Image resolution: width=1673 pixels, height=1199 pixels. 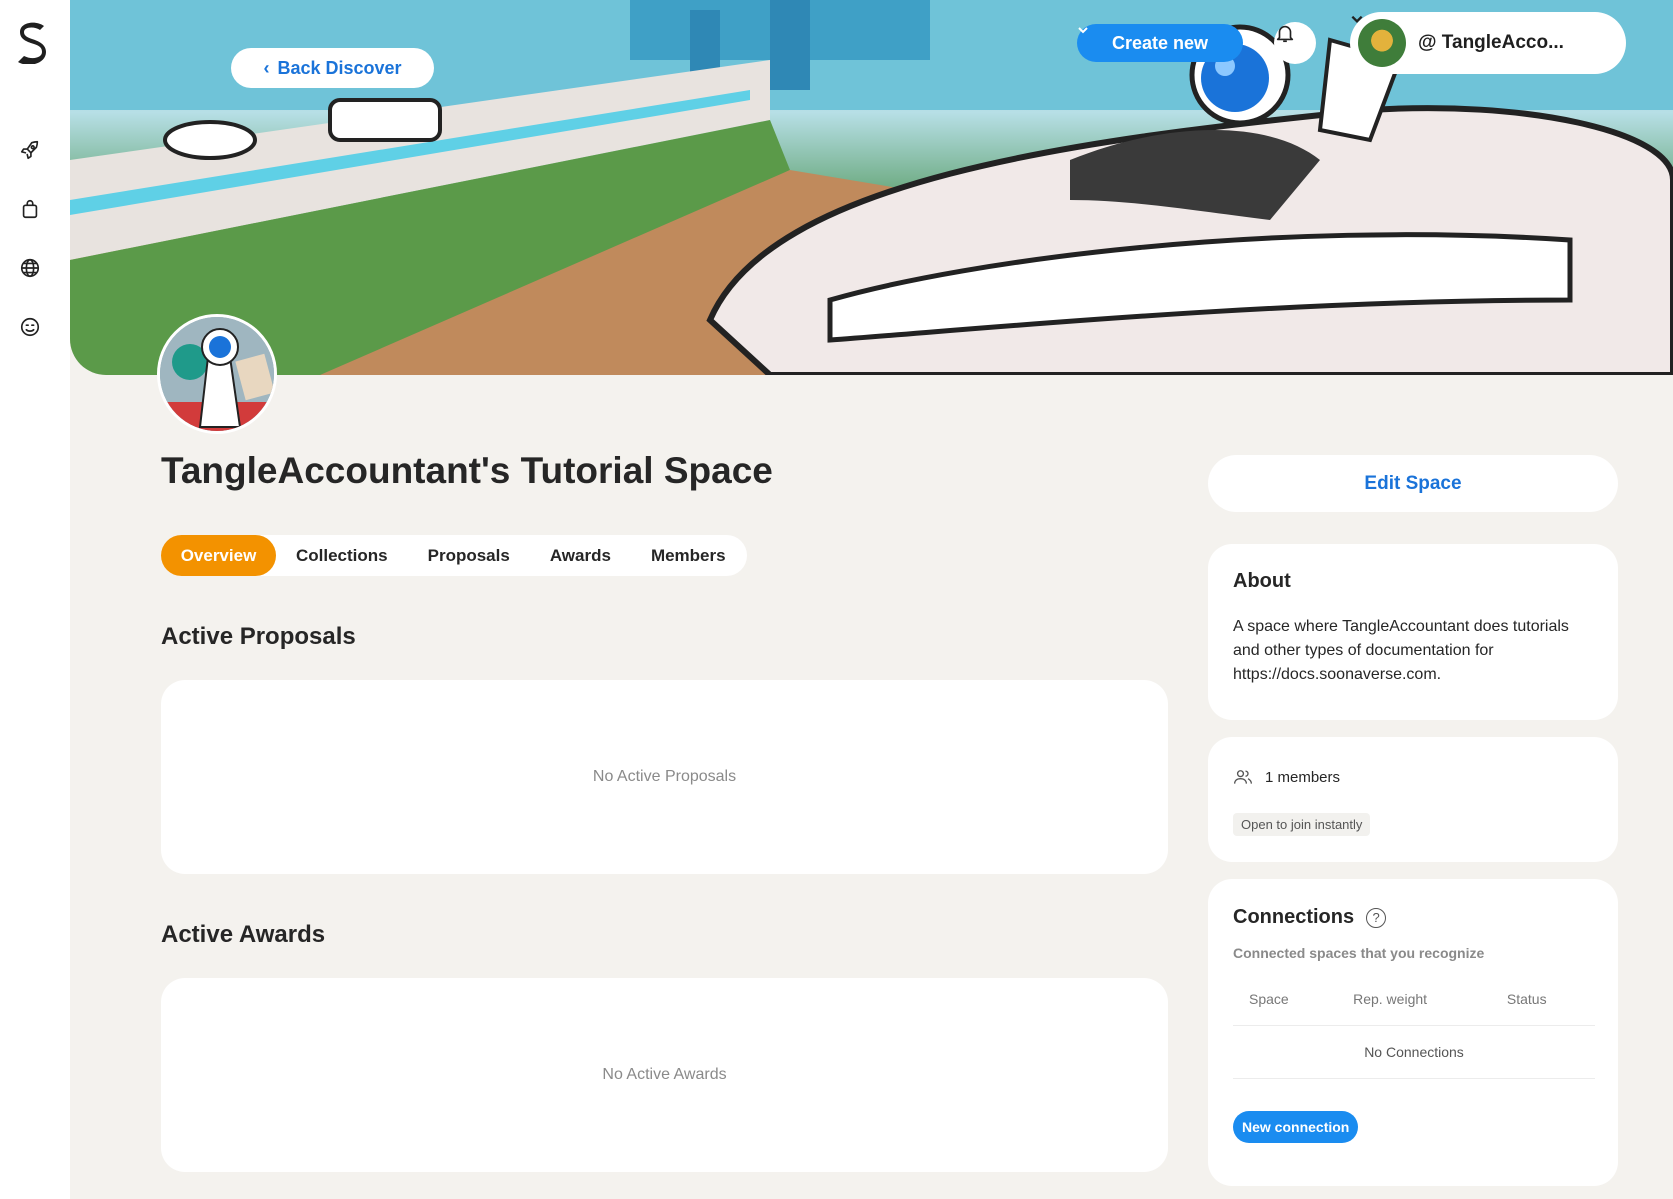 I want to click on no-connections-text: No Connections, so click(x=1414, y=1052).